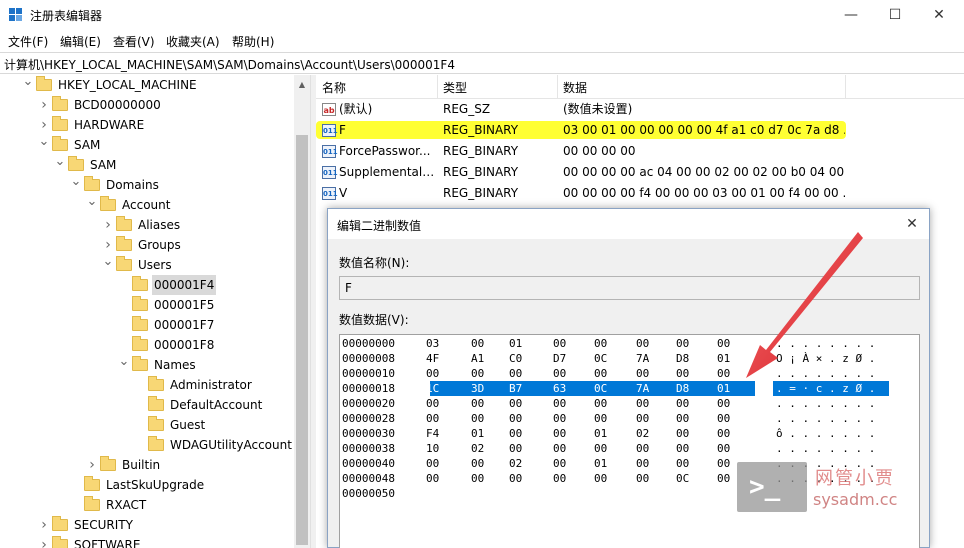  Describe the element at coordinates (455, 87) in the screenshot. I see `column-type: 类型` at that location.